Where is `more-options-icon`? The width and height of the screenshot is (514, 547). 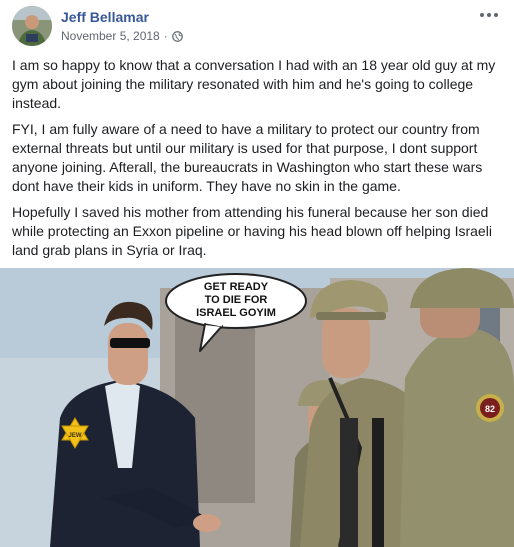
more-options-icon is located at coordinates (489, 15).